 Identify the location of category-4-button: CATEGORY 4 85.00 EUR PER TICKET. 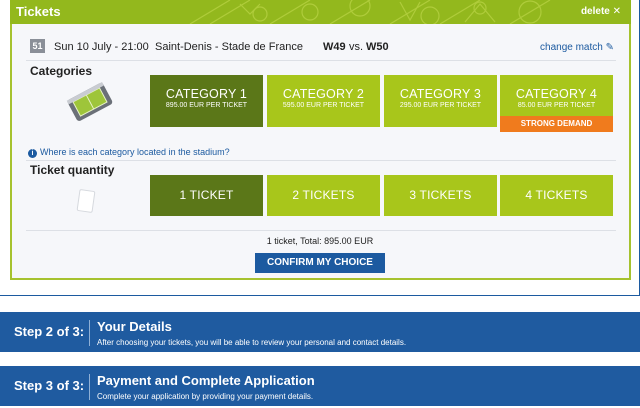
(556, 95).